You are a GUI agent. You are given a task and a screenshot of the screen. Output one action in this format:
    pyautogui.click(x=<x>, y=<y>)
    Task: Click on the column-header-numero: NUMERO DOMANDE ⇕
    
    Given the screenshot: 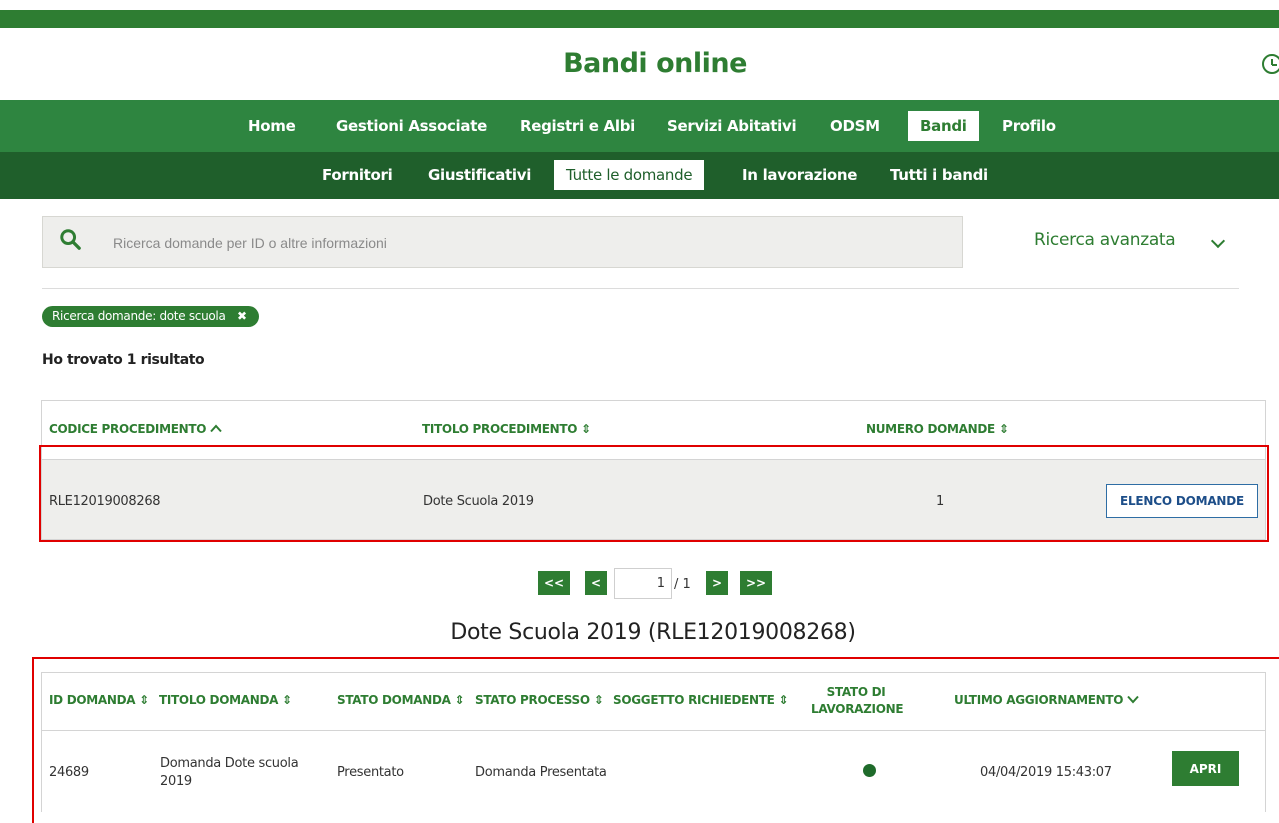 What is the action you would take?
    pyautogui.click(x=937, y=429)
    